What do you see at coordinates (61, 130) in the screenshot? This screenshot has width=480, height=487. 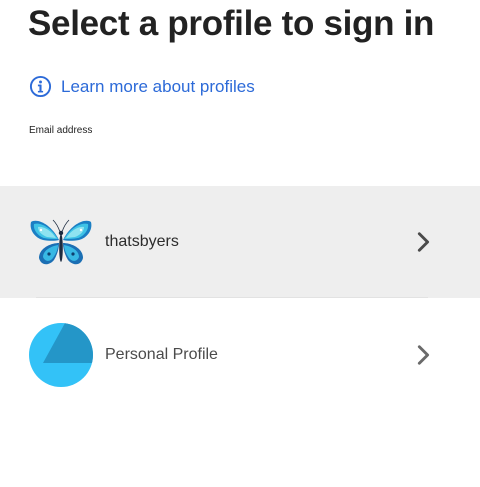 I see `email-address-label: Email address` at bounding box center [61, 130].